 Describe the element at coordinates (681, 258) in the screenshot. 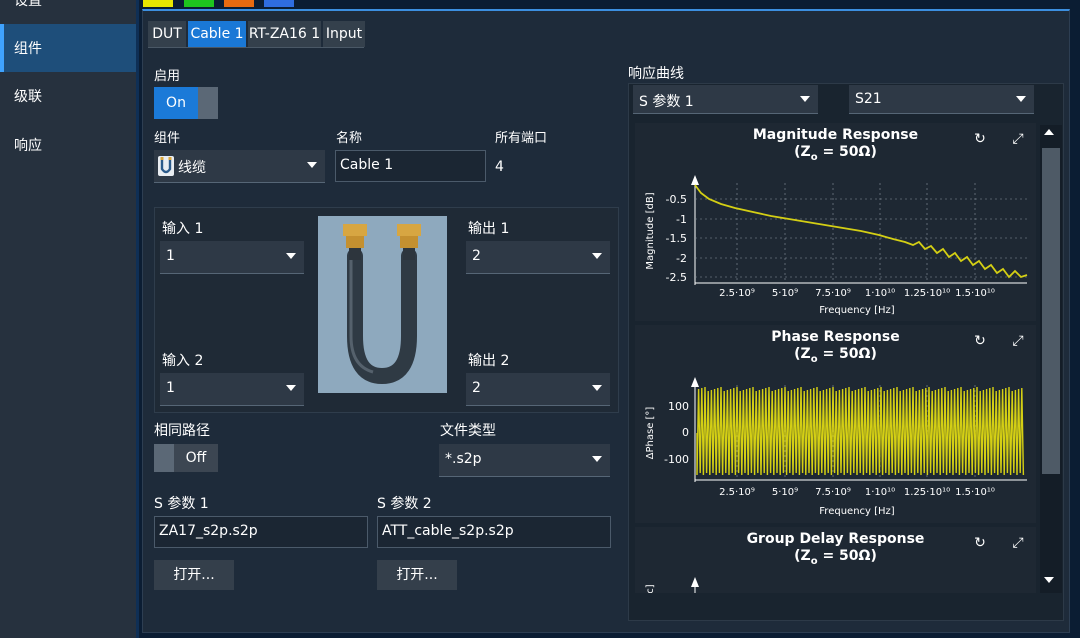

I see `magnitude-ytick: -2` at that location.